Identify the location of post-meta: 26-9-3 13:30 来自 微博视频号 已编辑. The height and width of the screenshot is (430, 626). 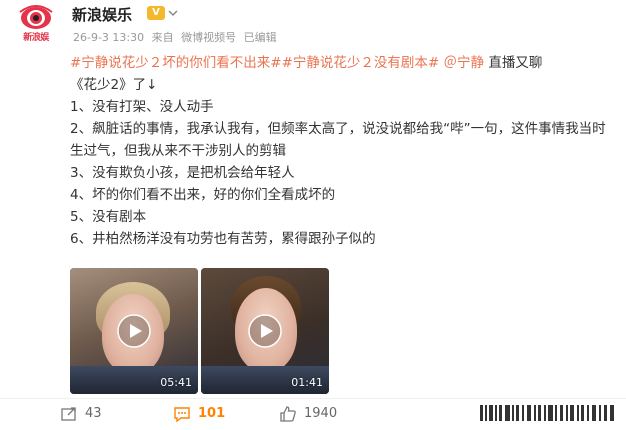
(177, 37).